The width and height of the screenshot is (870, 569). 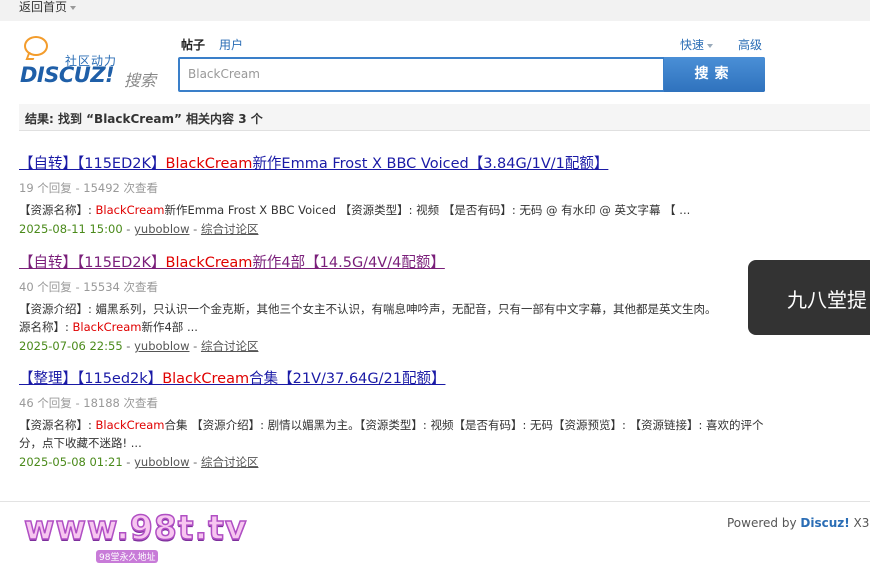 I want to click on powered-by: Powered by Discuz! X3.4, so click(x=798, y=523).